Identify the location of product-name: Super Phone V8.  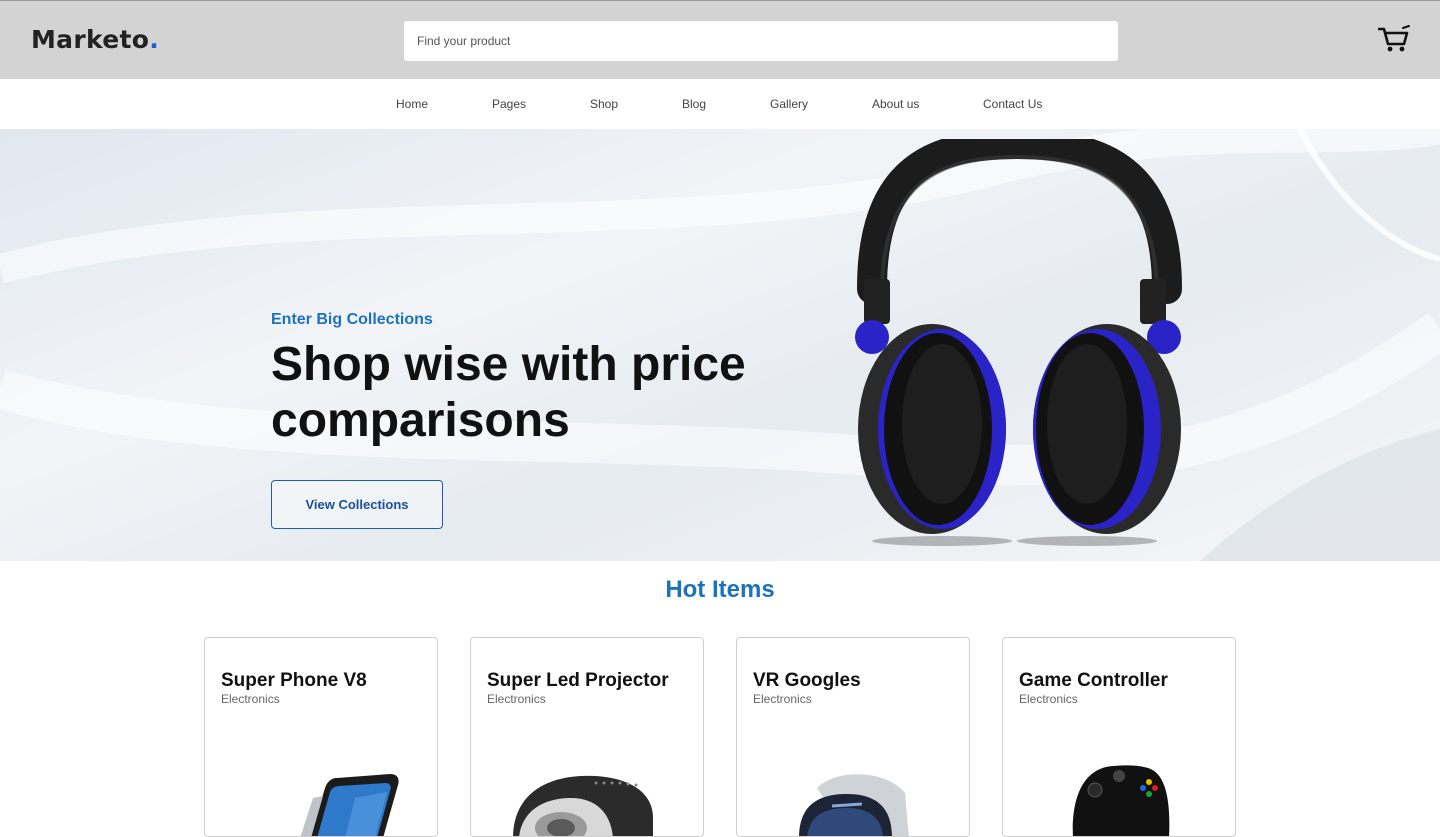
(294, 680).